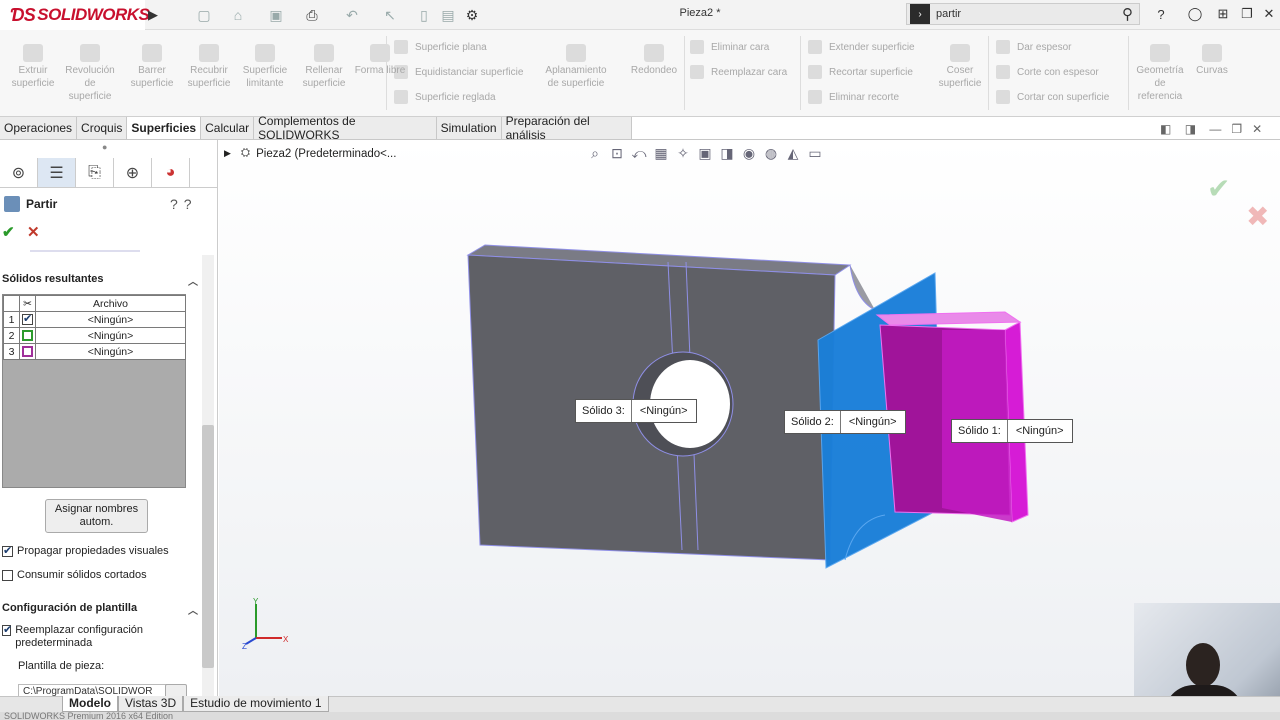  What do you see at coordinates (845, 422) in the screenshot?
I see `callout-solido-2: Sólido 2: <Ningún>` at bounding box center [845, 422].